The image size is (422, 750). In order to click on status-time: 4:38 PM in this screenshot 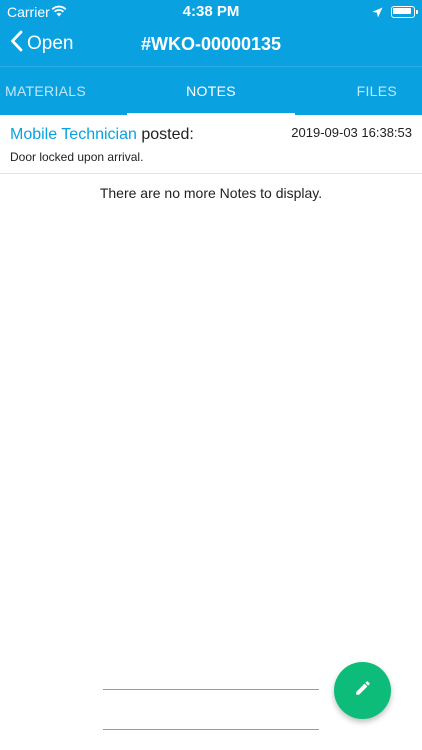, I will do `click(211, 11)`.